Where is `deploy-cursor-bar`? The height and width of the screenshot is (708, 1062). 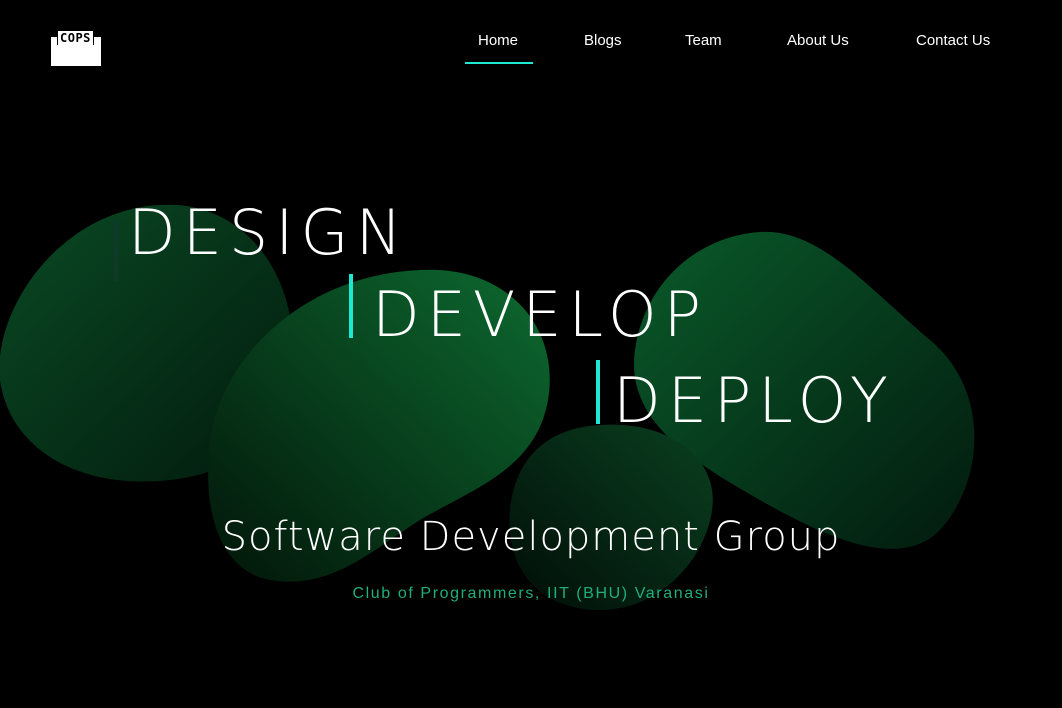 deploy-cursor-bar is located at coordinates (598, 392).